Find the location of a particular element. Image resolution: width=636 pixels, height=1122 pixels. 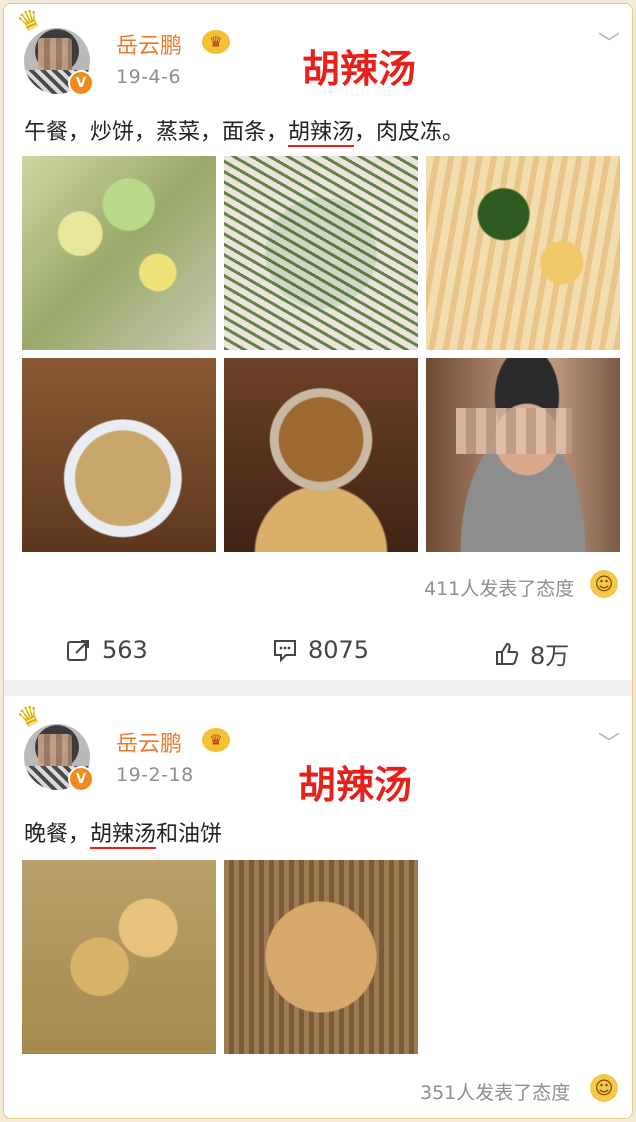

post-text: 晚餐，胡辣汤和油饼 is located at coordinates (123, 832).